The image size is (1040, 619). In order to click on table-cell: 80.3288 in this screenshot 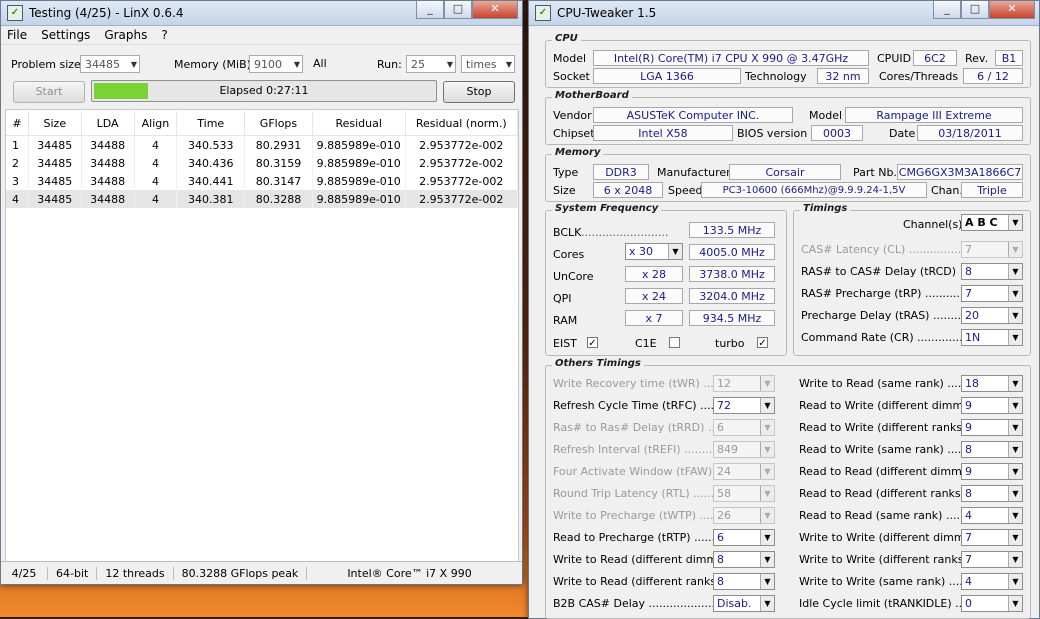, I will do `click(278, 199)`.